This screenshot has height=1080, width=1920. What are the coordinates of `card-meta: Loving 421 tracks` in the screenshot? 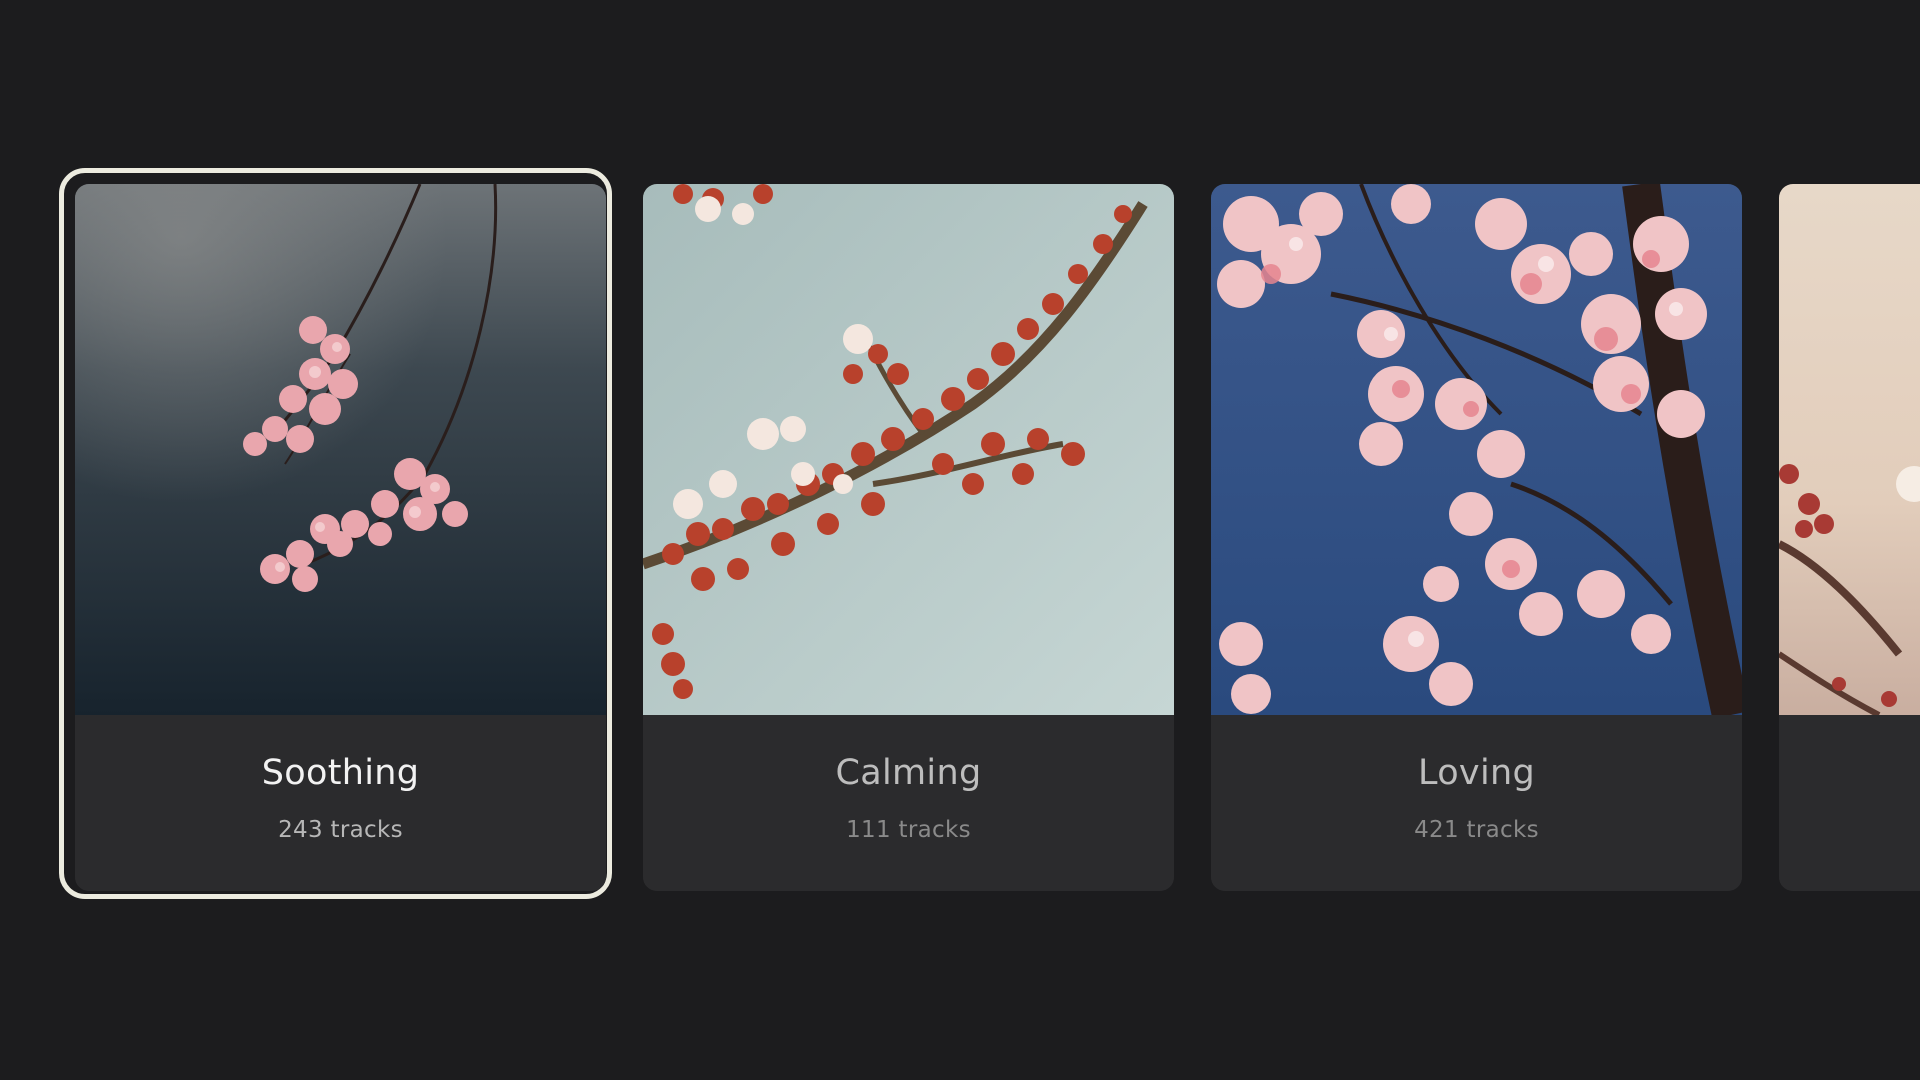 It's located at (1476, 803).